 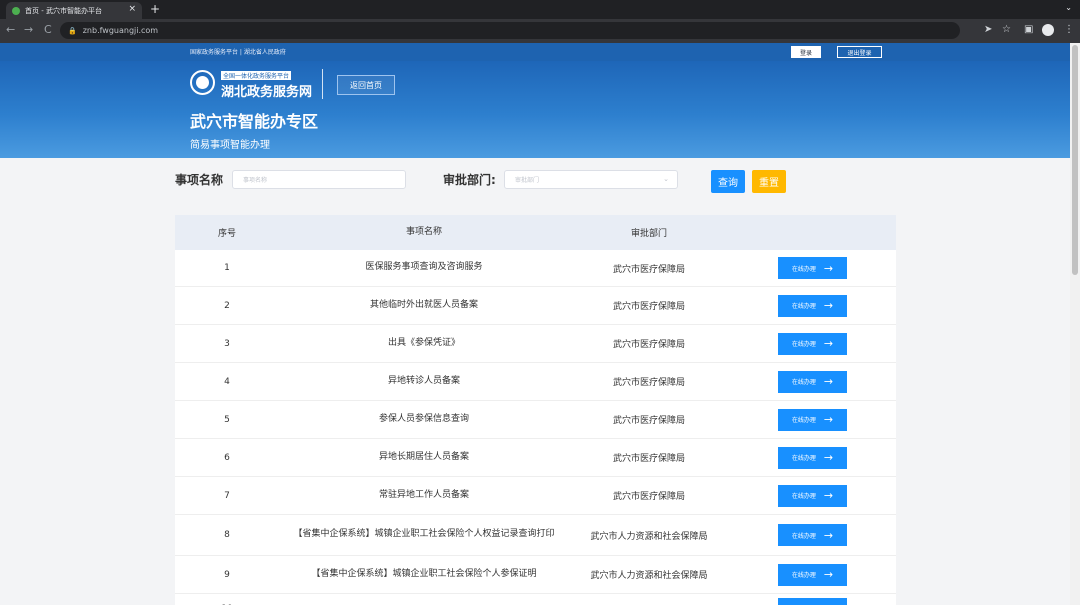 I want to click on tab-title: 首页 - 武穴市智能办平台, so click(x=63, y=10).